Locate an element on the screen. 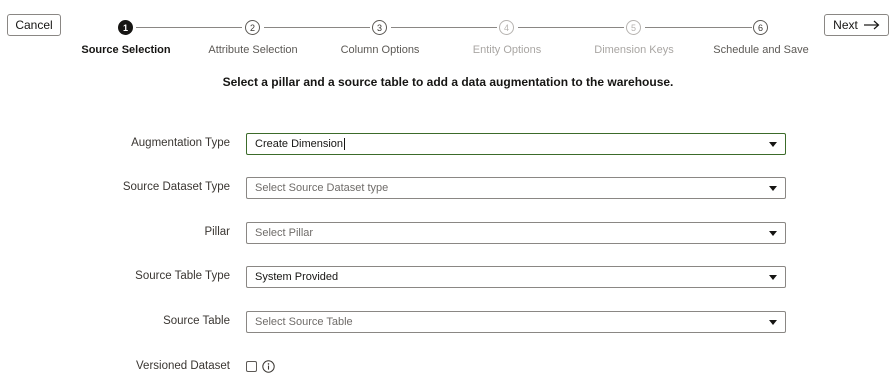  train-step-2-circle: 2 is located at coordinates (252, 27).